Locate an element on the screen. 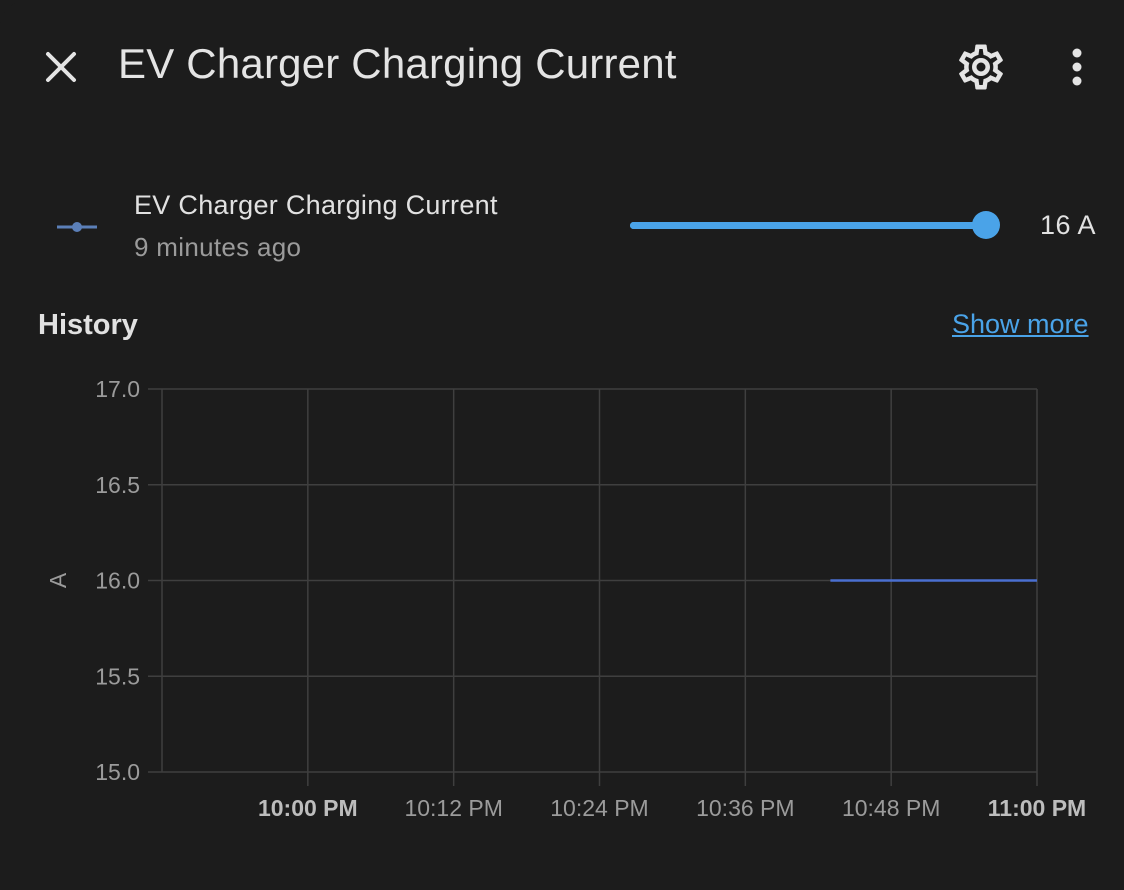 This screenshot has width=1124, height=890. slider-thumb is located at coordinates (986, 225).